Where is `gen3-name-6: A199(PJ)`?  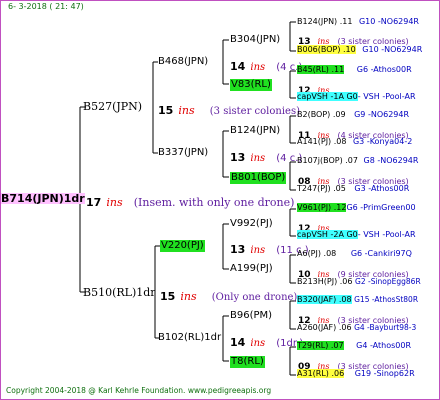 gen3-name-6: A199(PJ) is located at coordinates (251, 269).